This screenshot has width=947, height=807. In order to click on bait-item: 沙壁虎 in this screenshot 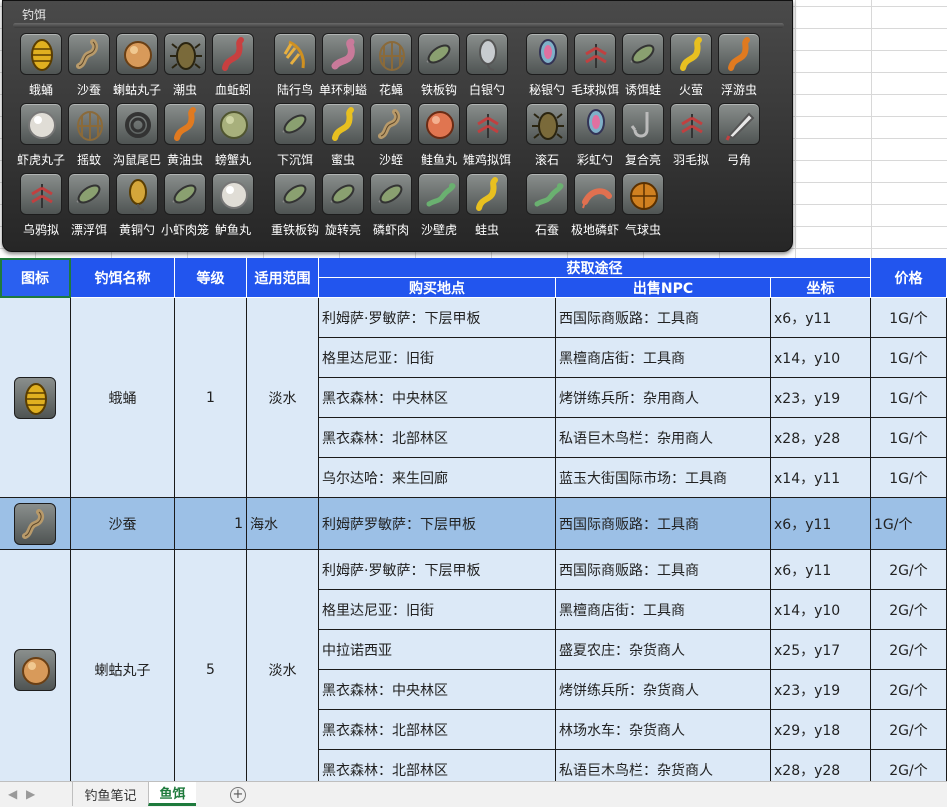, I will do `click(439, 208)`.